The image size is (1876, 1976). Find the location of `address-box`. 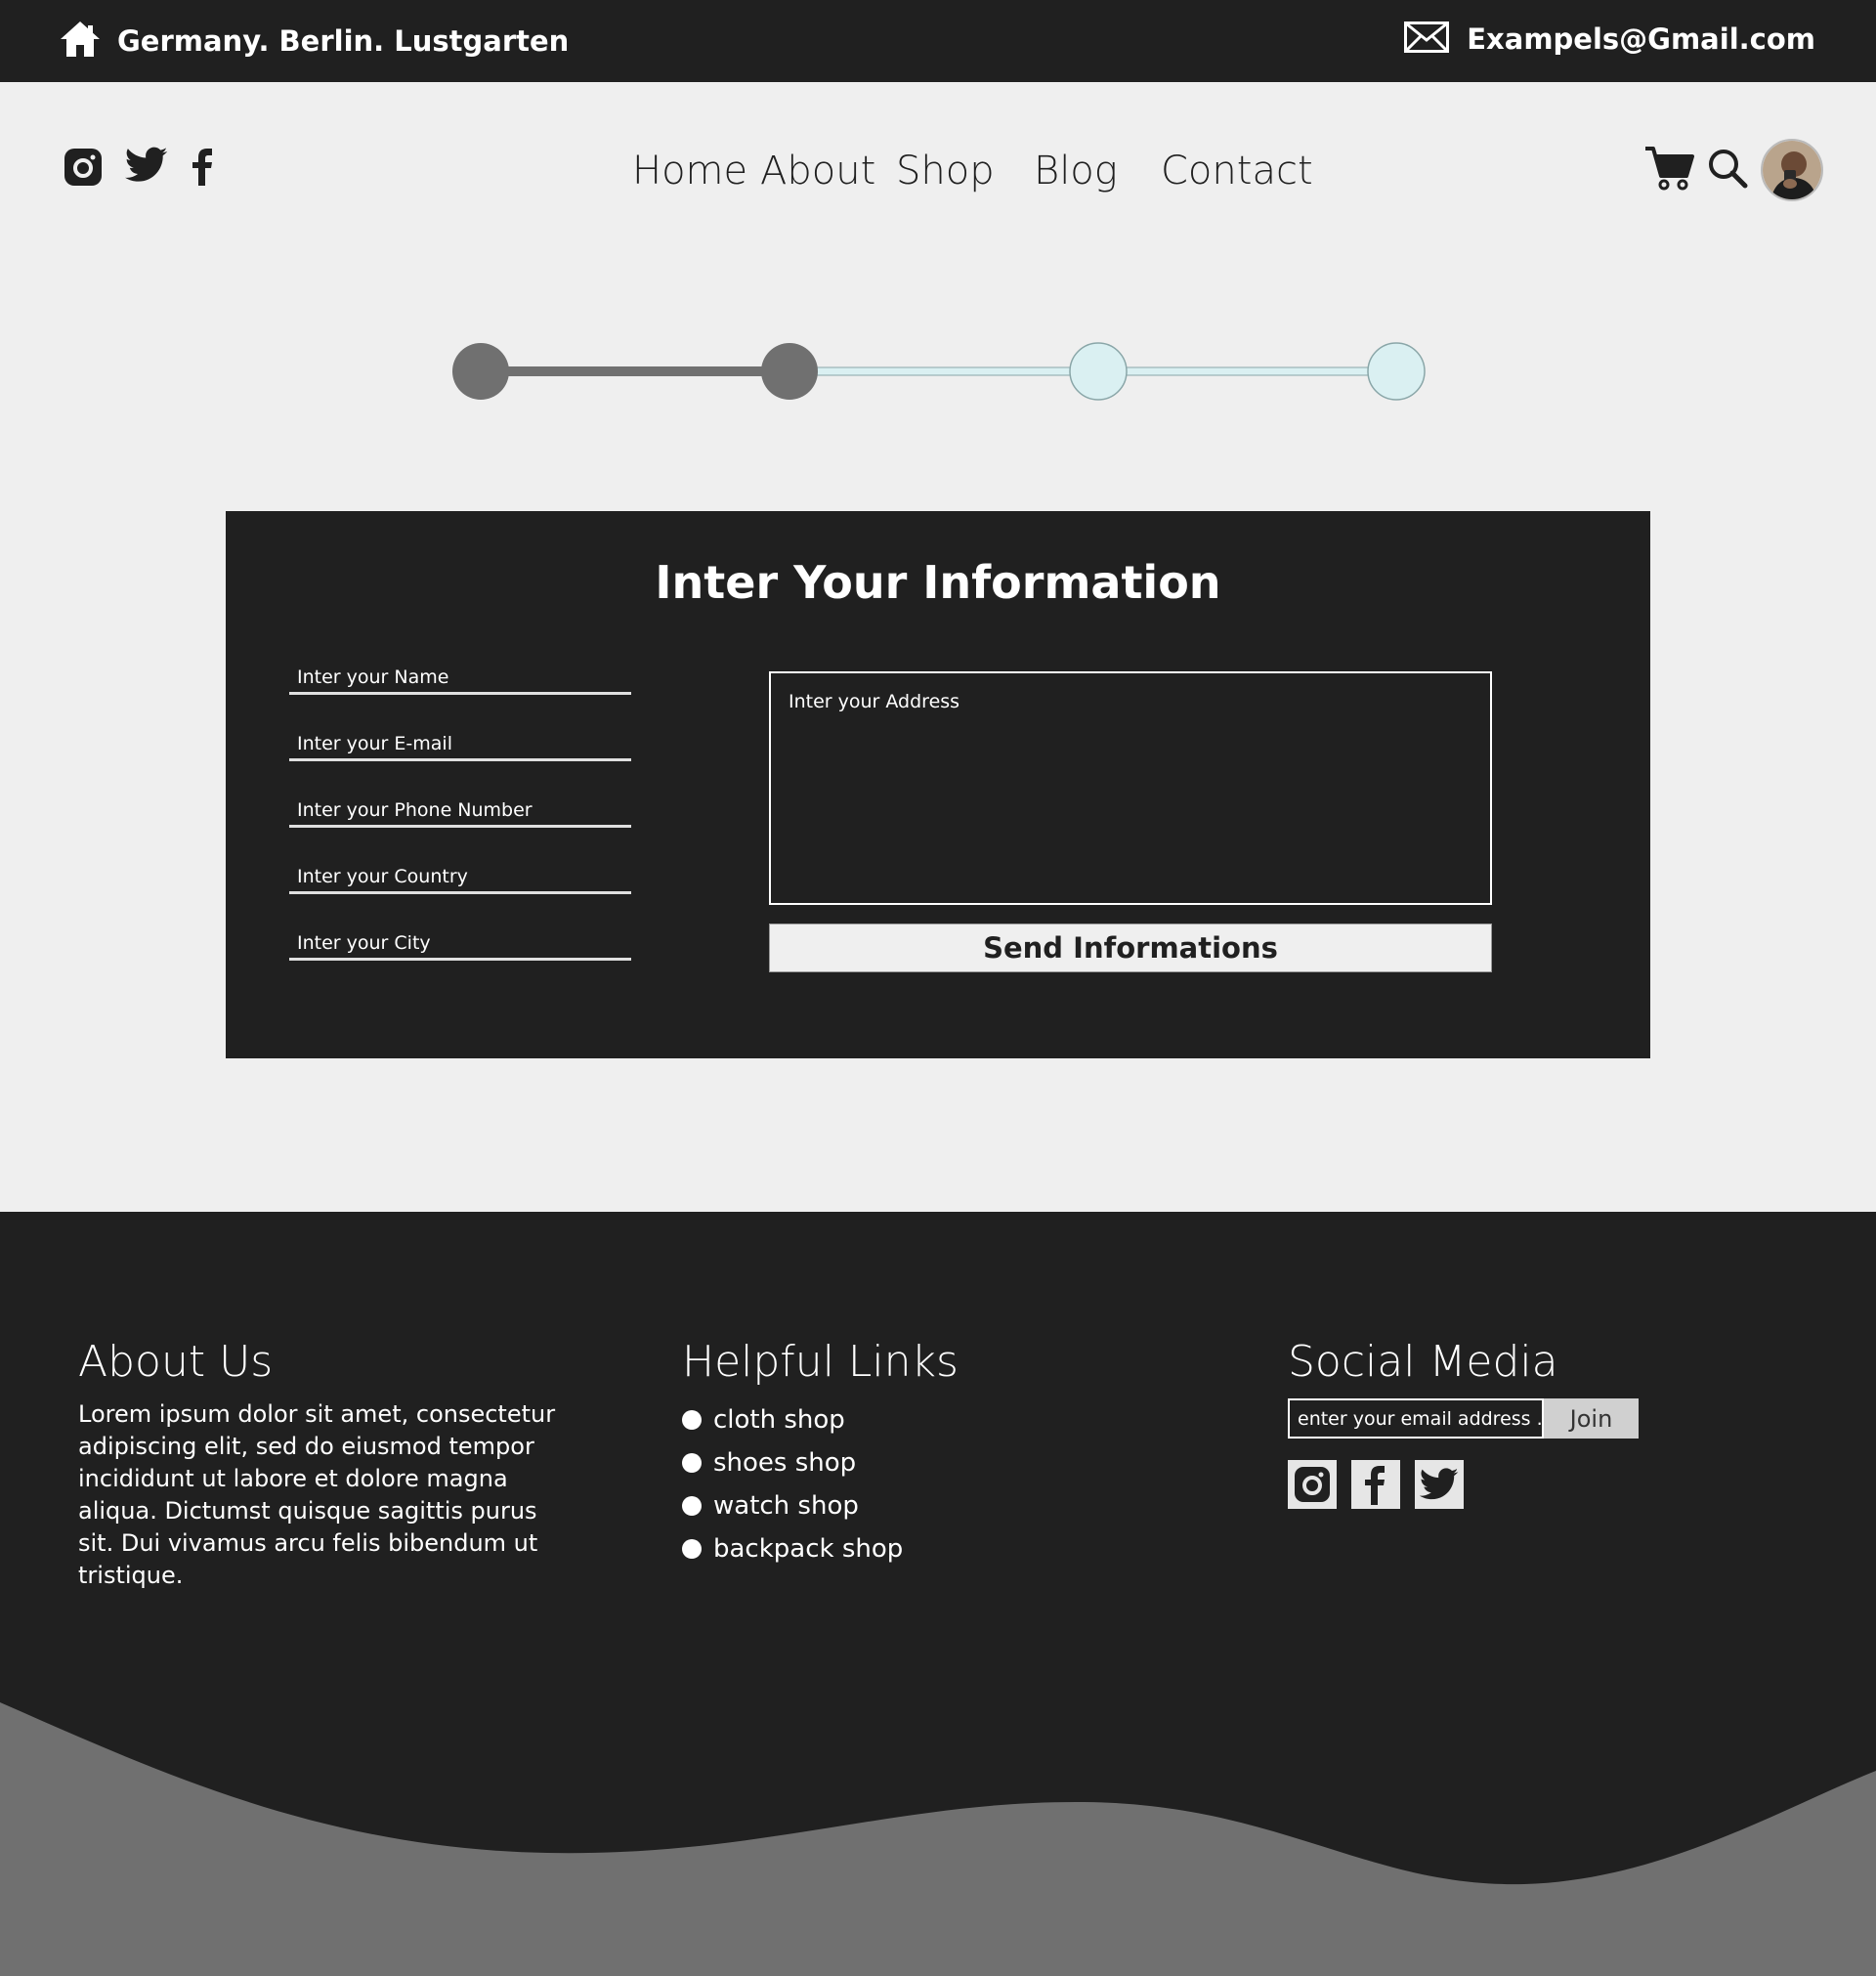

address-box is located at coordinates (1130, 788).